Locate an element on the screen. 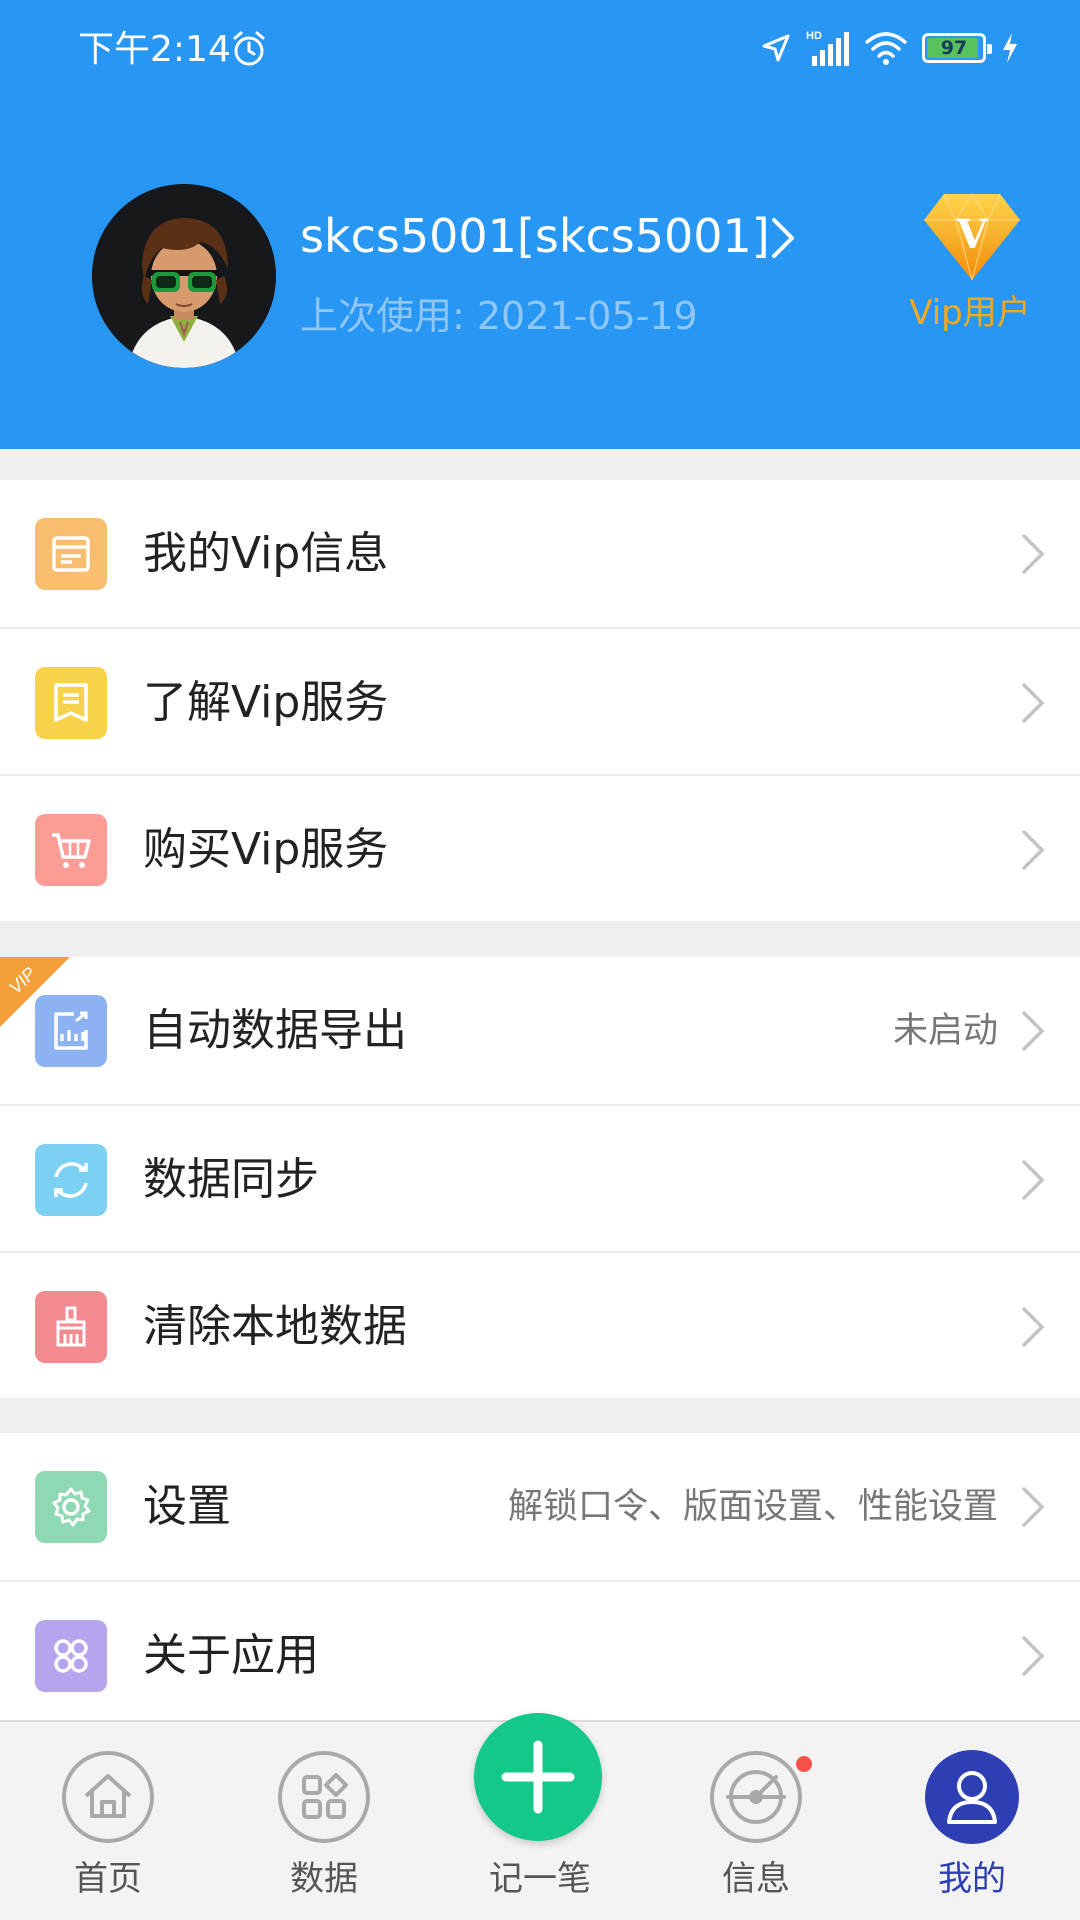  export-icon is located at coordinates (71, 1031).